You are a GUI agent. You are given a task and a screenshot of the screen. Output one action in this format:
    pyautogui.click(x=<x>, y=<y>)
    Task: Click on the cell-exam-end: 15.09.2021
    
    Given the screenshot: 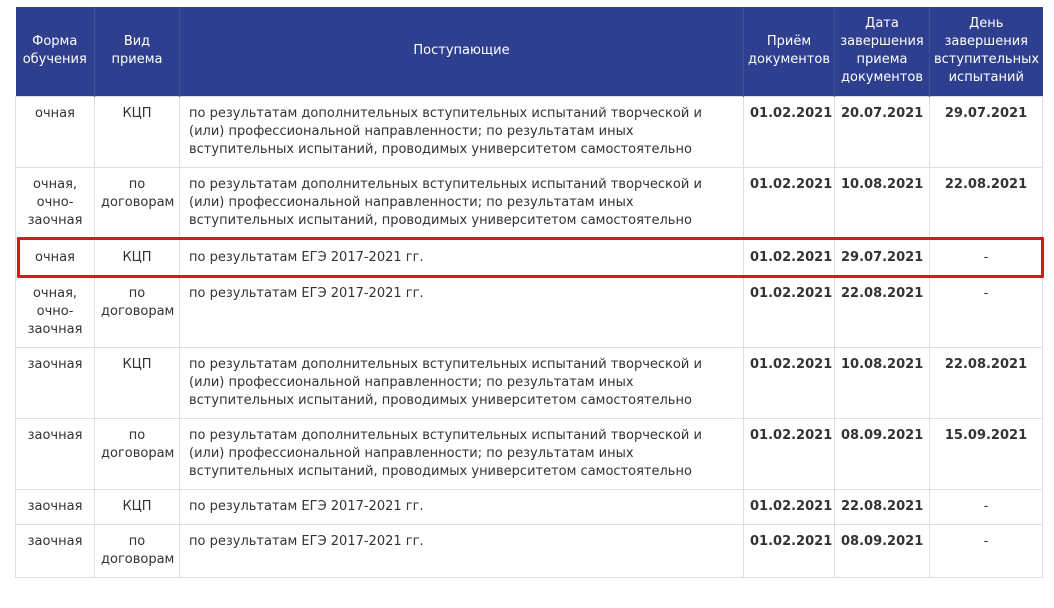 What is the action you would take?
    pyautogui.click(x=986, y=454)
    